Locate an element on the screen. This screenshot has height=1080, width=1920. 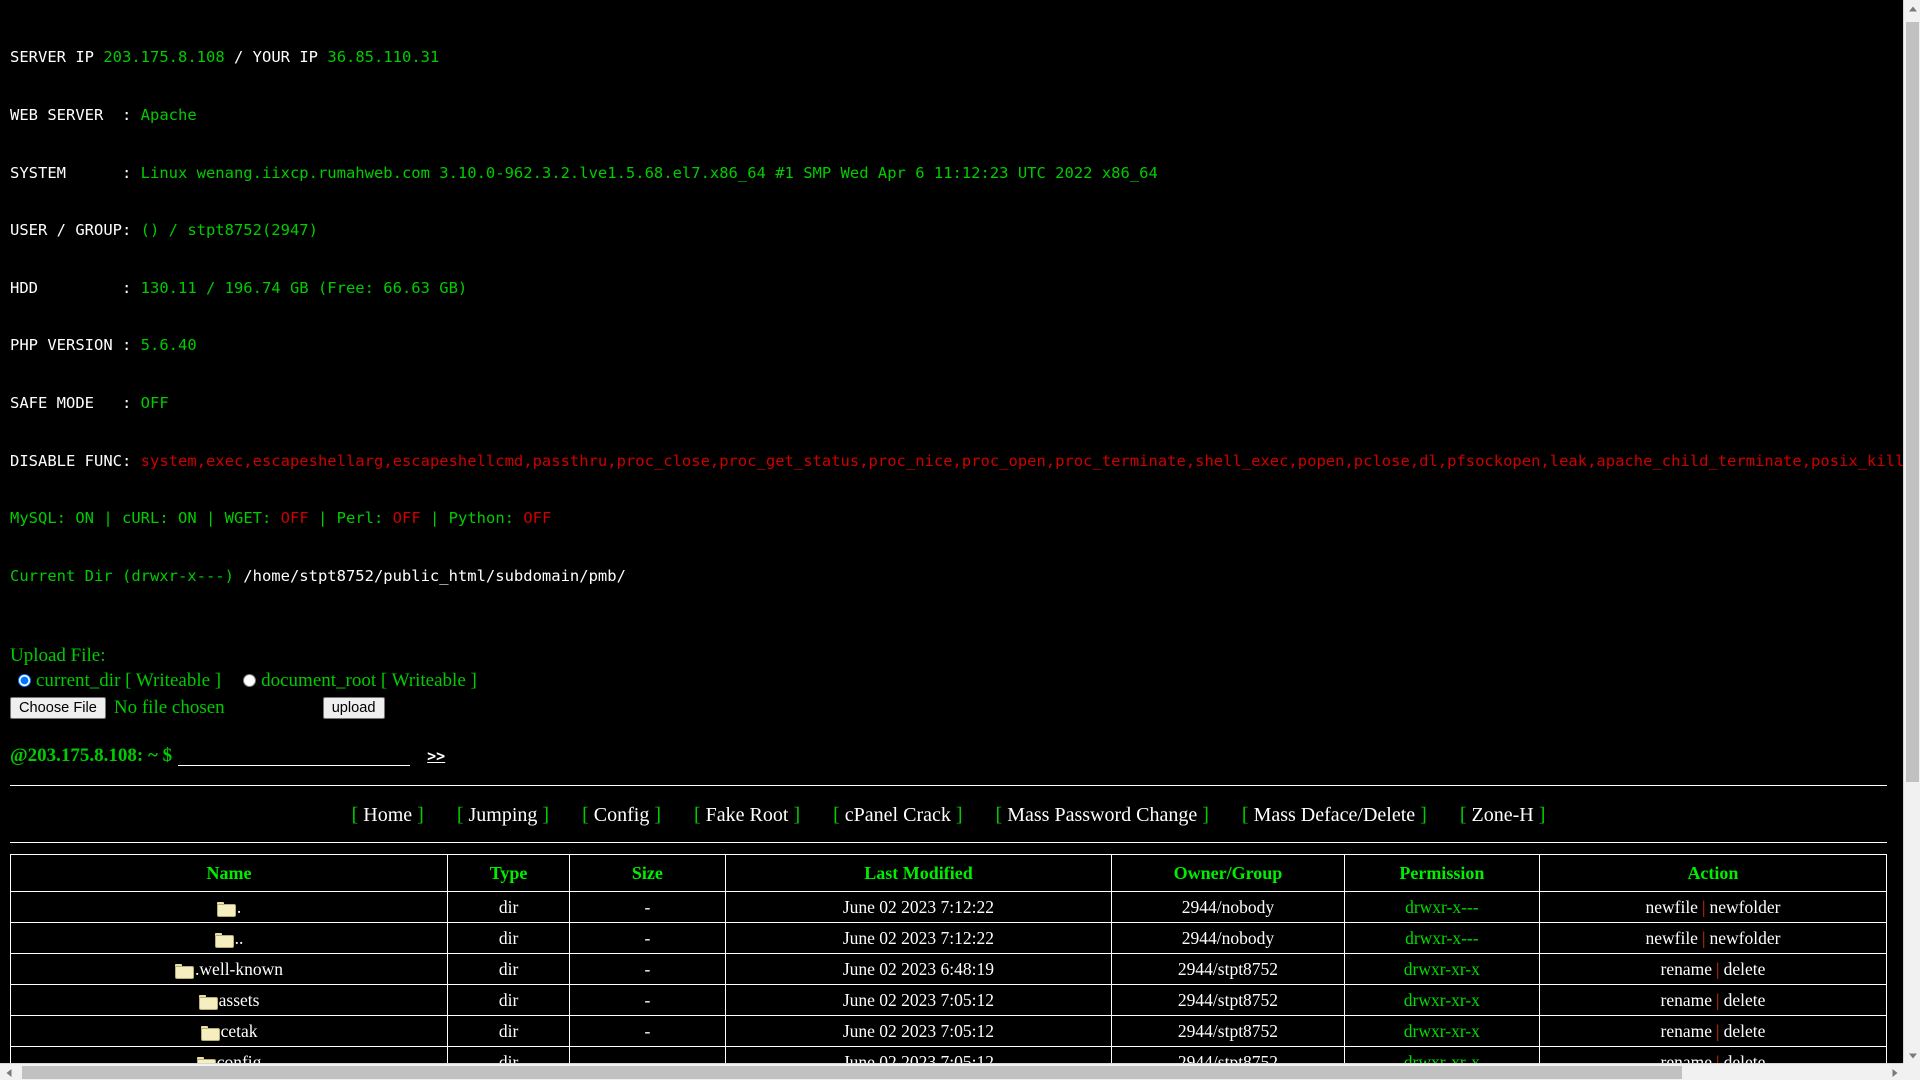
divider-top is located at coordinates (948, 785).